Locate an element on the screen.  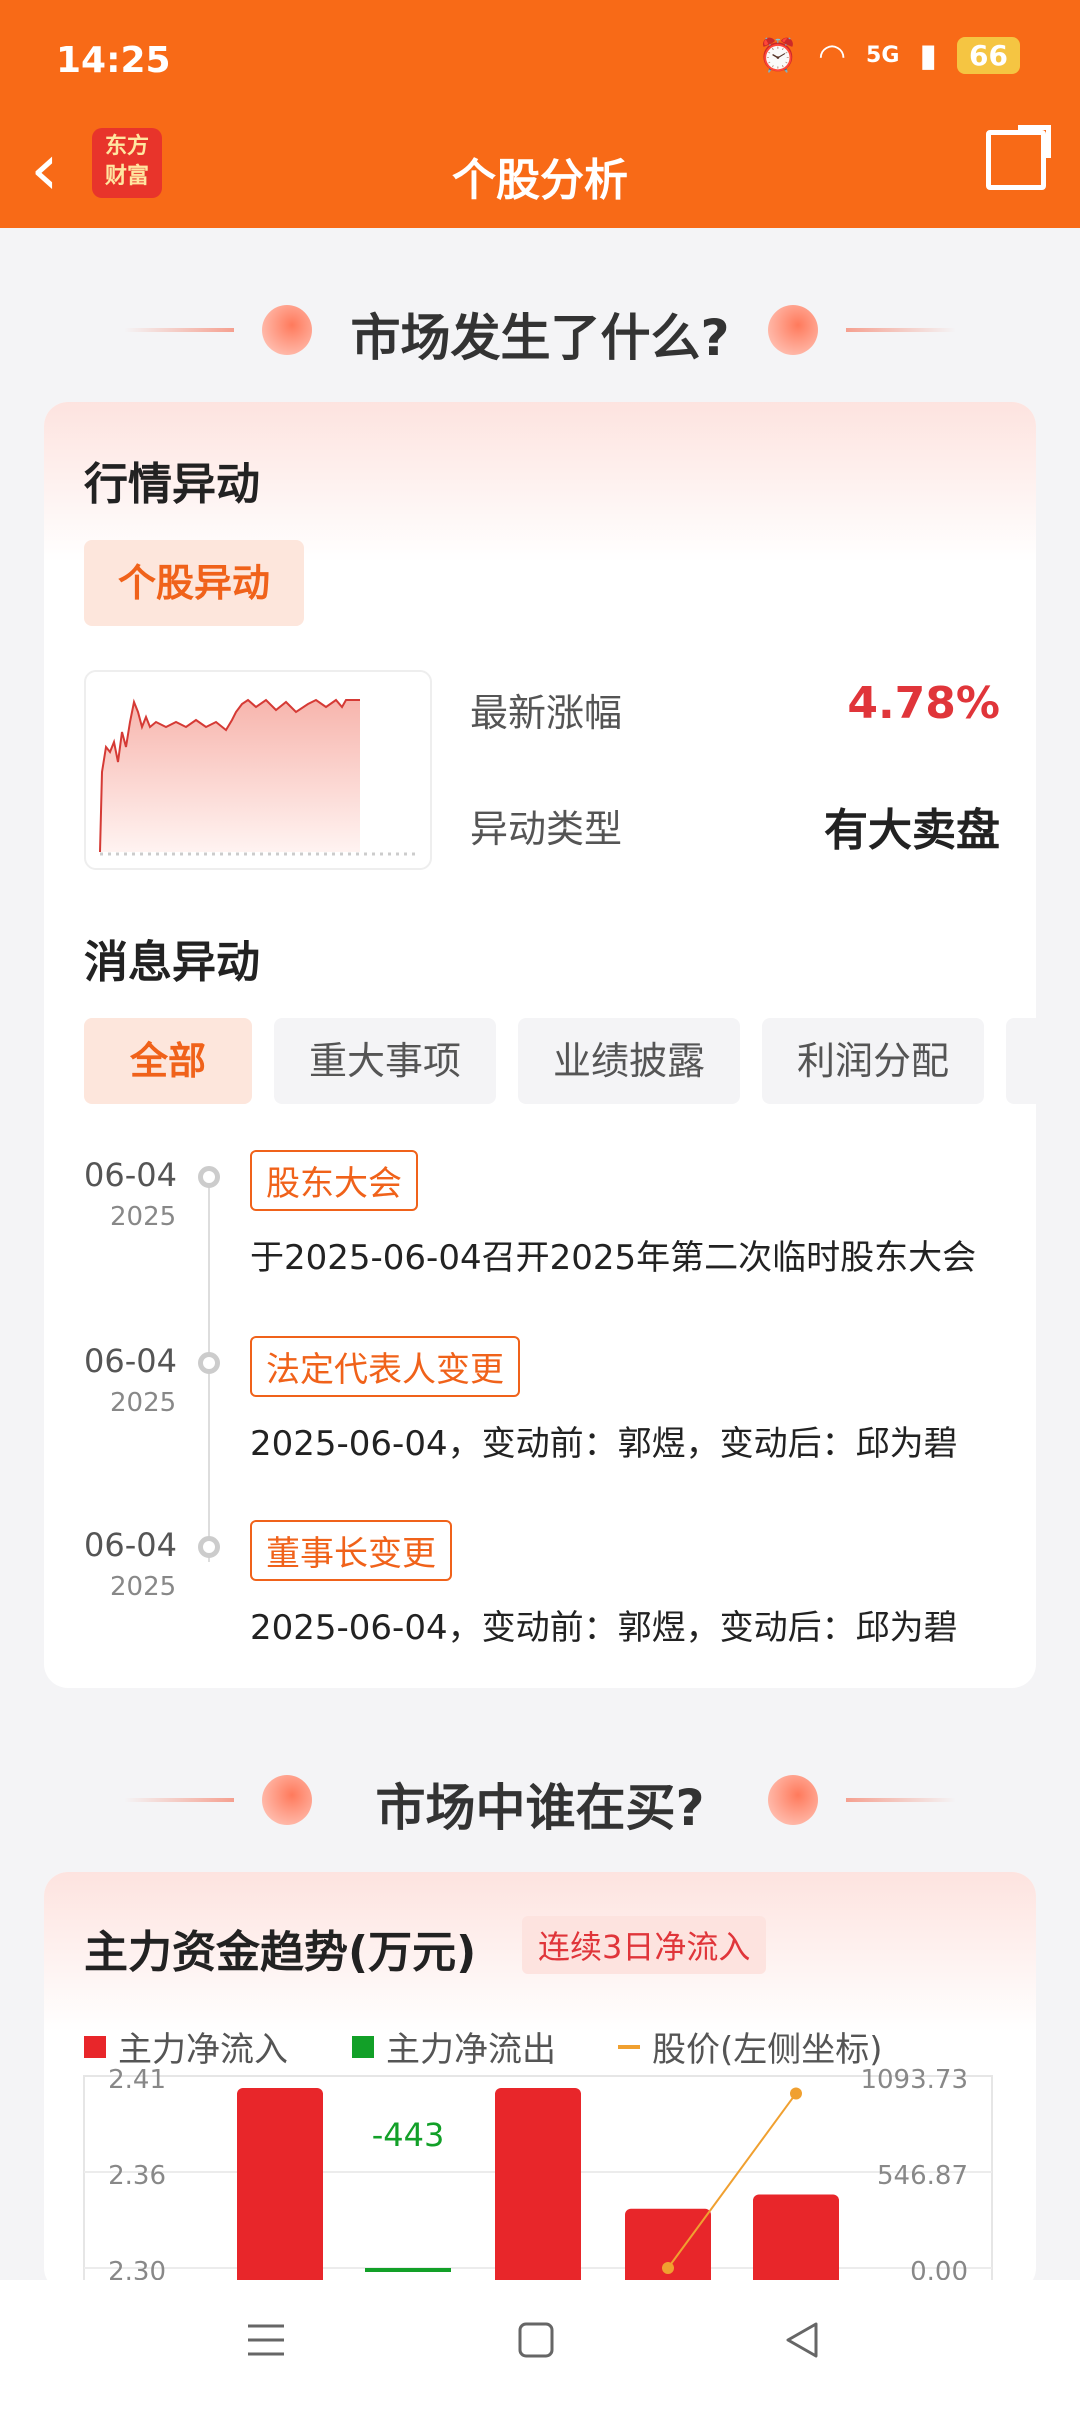
system-nav-bar is located at coordinates (540, 2346).